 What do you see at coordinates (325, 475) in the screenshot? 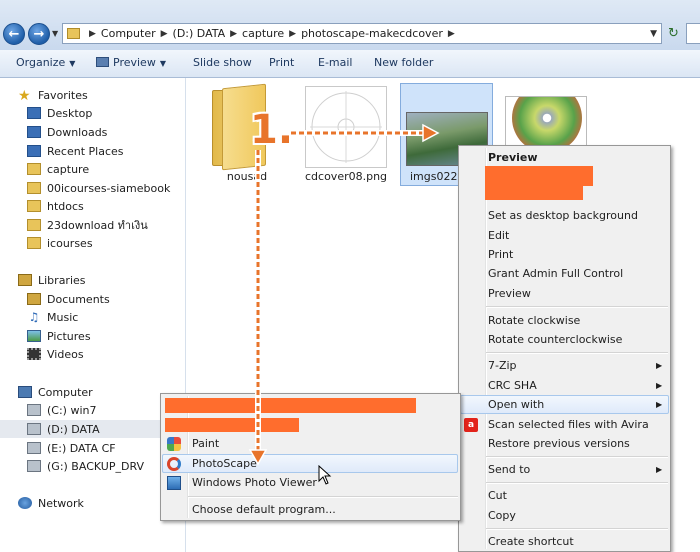
I see `mouse-cursor-icon` at bounding box center [325, 475].